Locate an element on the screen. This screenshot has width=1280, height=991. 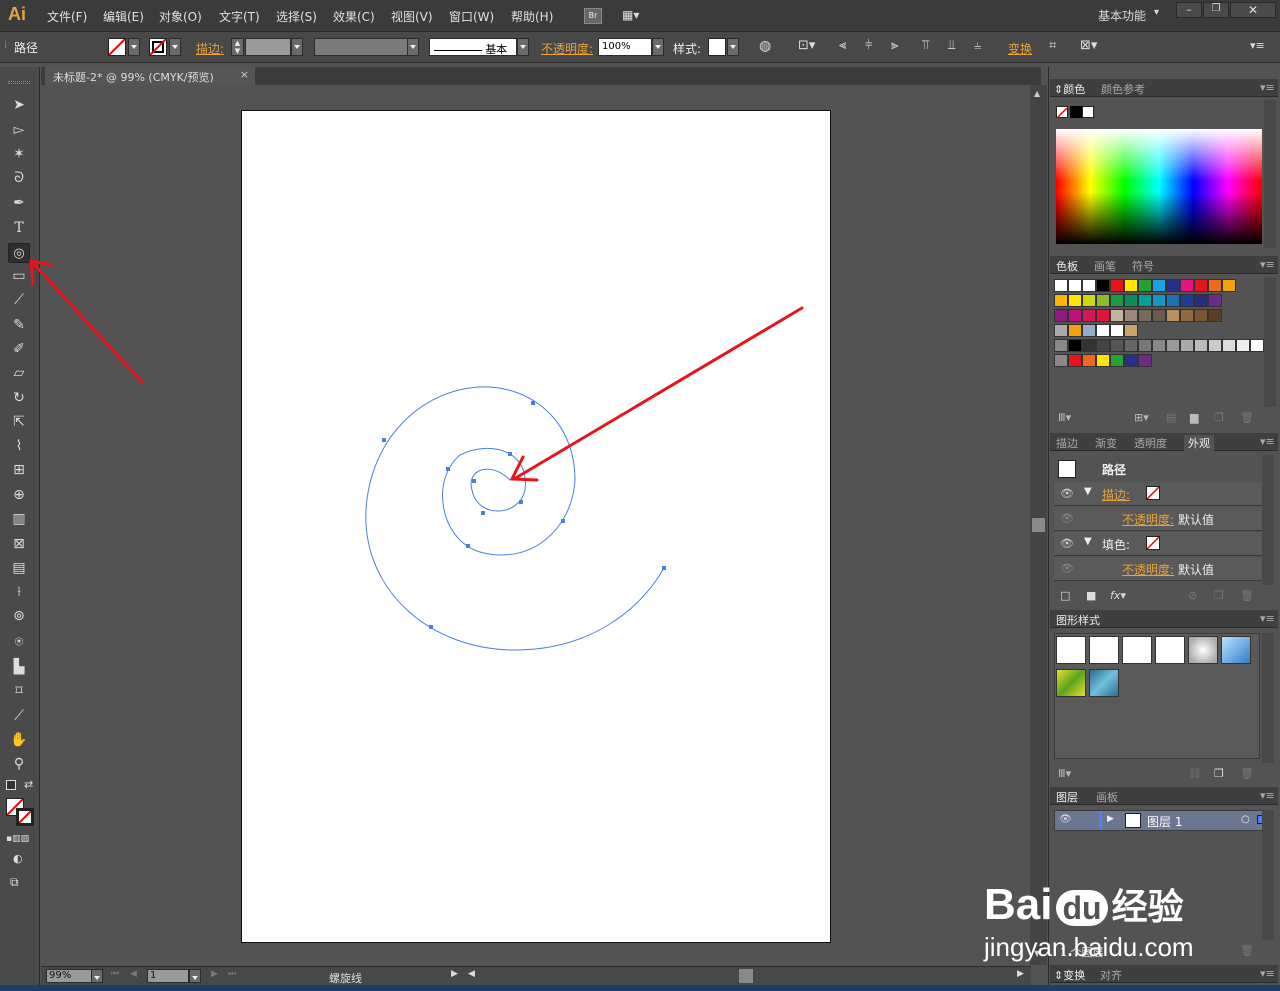
tab-align: 对齐 is located at coordinates (1111, 975).